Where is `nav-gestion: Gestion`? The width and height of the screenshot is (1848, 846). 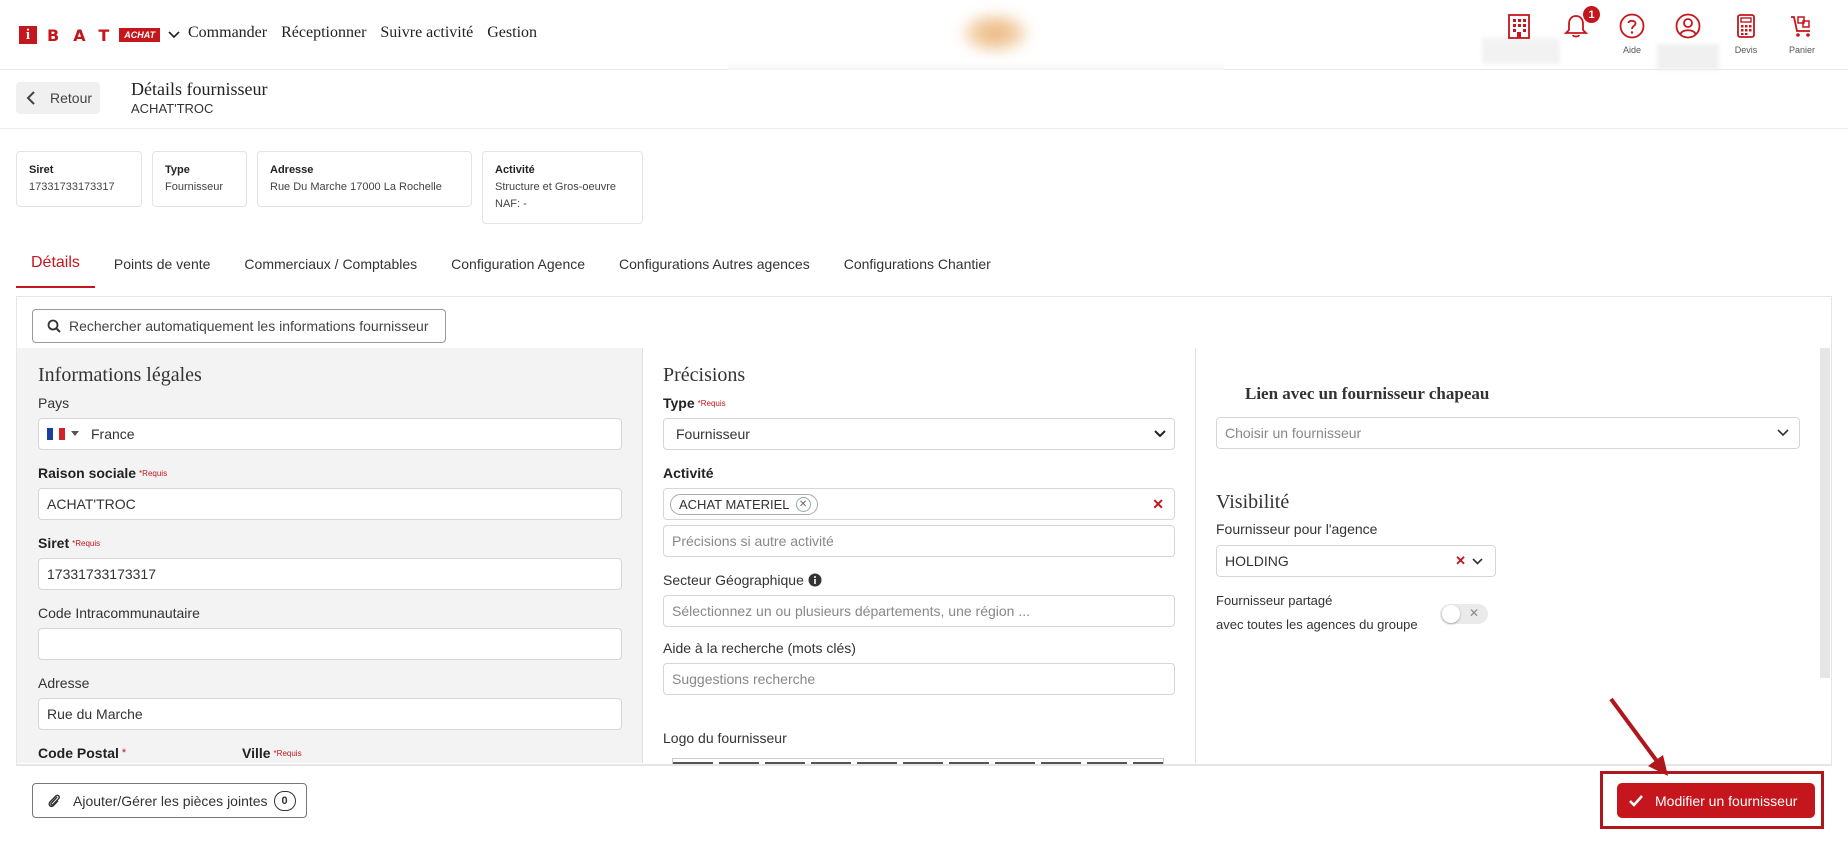
nav-gestion: Gestion is located at coordinates (512, 33).